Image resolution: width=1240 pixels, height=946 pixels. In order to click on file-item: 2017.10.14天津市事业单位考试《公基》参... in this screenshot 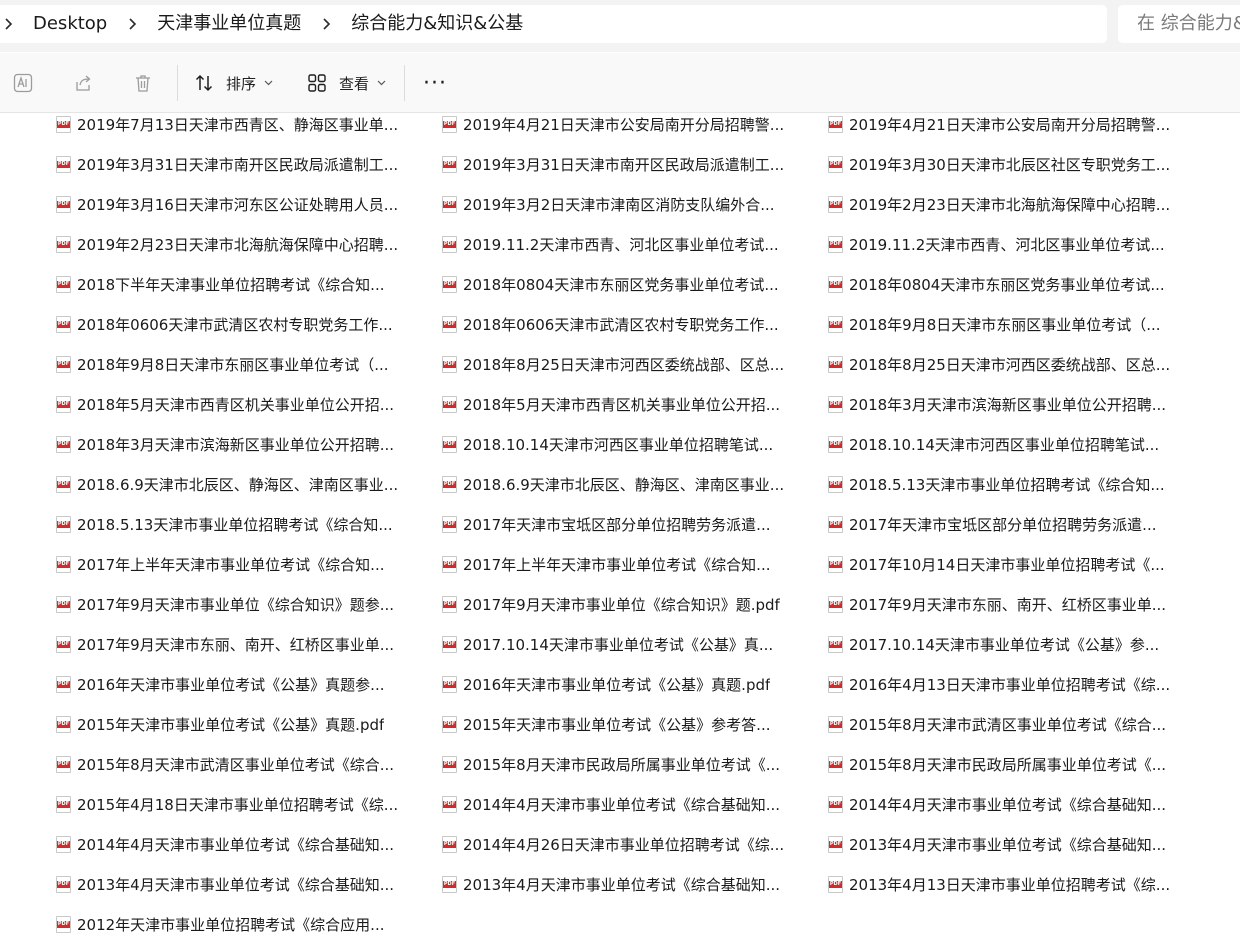, I will do `click(1013, 644)`.